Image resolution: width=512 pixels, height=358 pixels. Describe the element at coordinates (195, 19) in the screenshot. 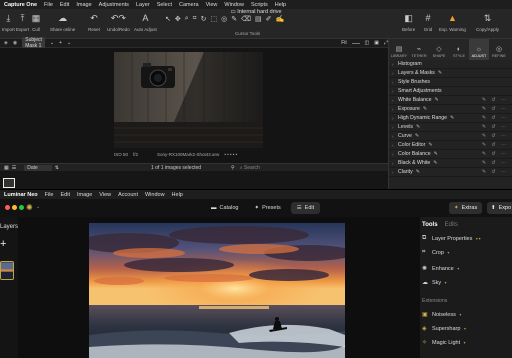

I see `crop-tool-icon: ⌗` at that location.